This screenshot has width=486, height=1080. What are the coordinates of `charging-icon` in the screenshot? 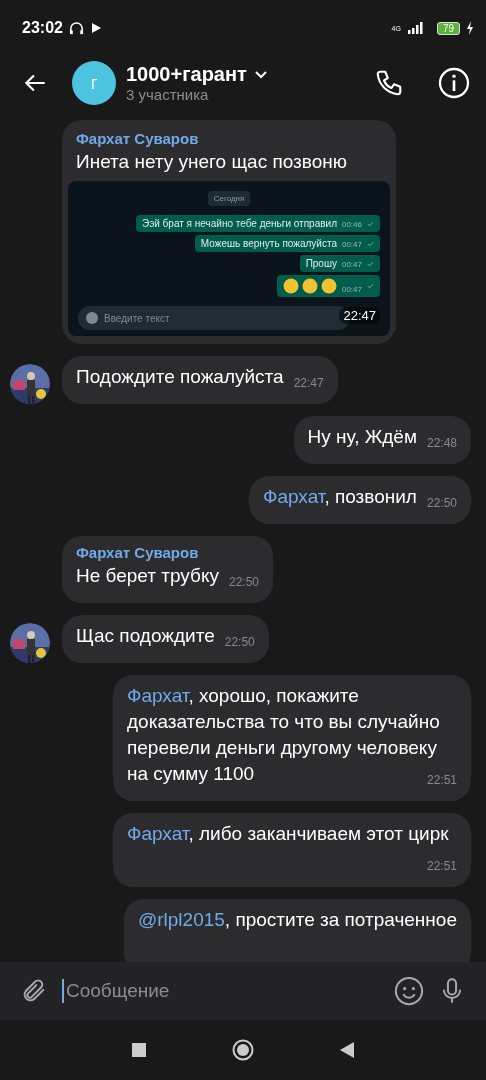 It's located at (470, 28).